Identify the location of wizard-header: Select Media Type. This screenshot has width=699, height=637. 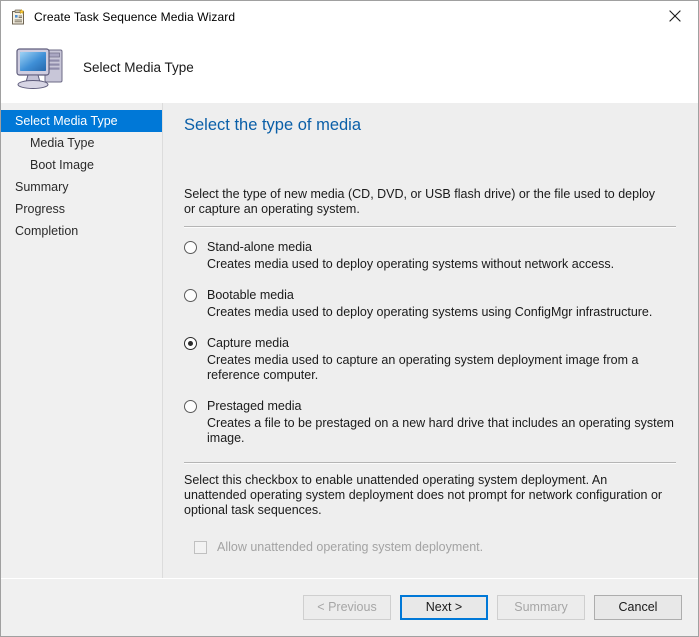
(349, 67).